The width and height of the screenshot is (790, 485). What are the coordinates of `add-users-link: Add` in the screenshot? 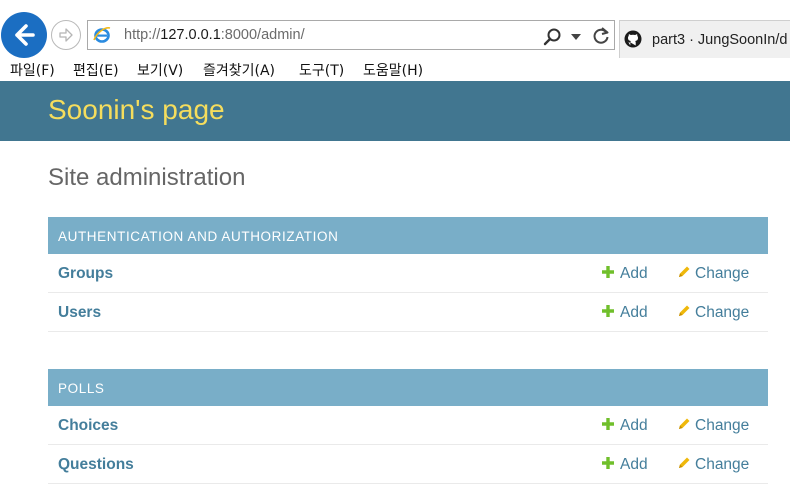 It's located at (624, 313).